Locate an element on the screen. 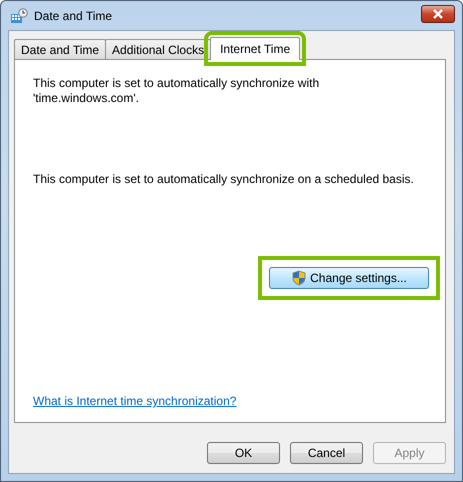 This screenshot has width=463, height=482. calendar-clock-icon is located at coordinates (19, 16).